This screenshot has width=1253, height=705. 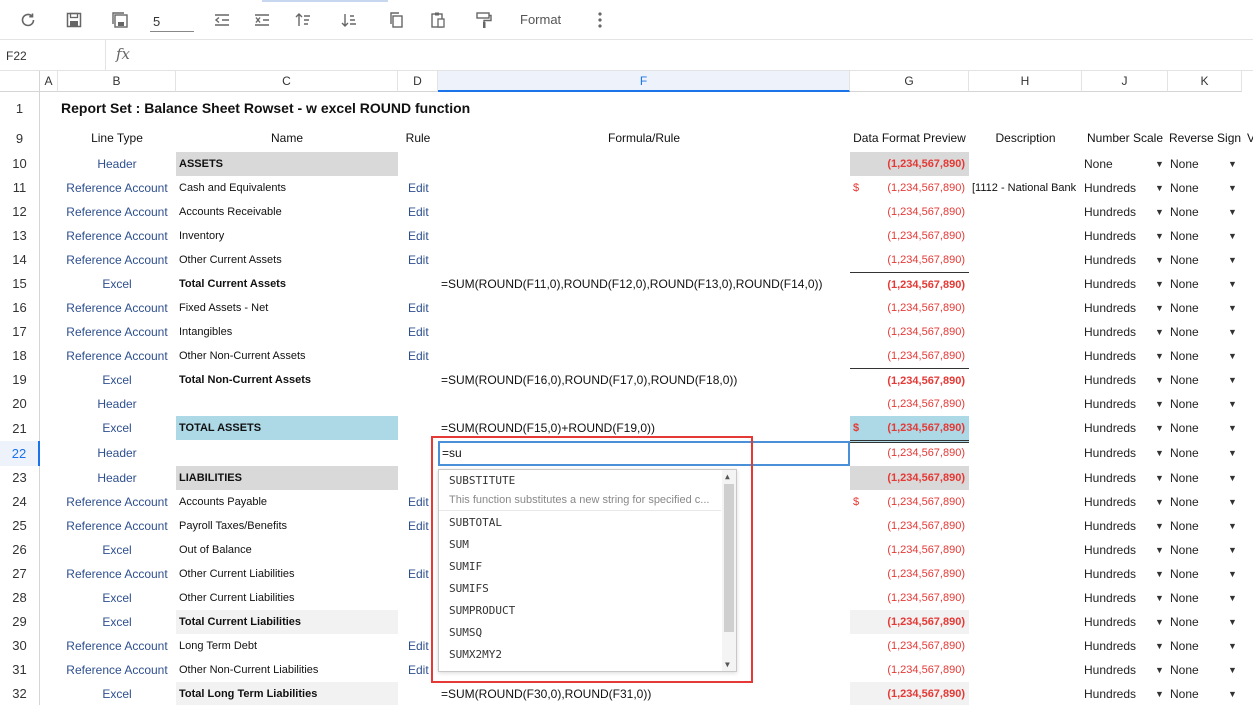 I want to click on column-header-k: K, so click(x=1205, y=81).